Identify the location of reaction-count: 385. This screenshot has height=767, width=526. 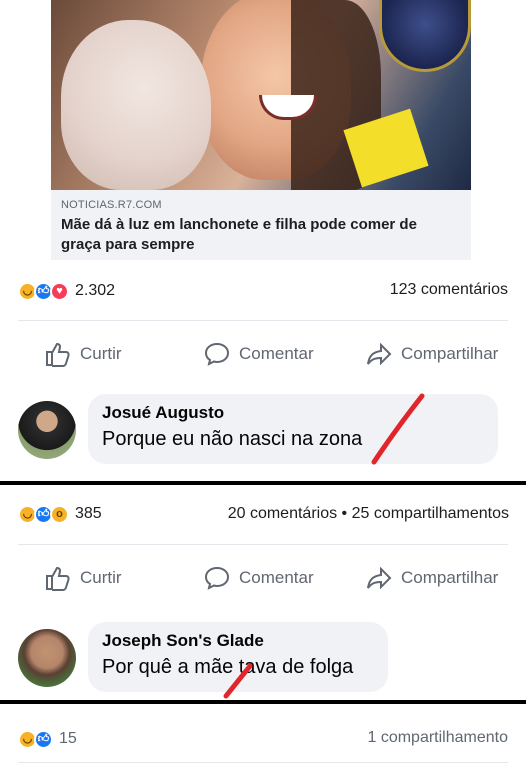
(88, 513).